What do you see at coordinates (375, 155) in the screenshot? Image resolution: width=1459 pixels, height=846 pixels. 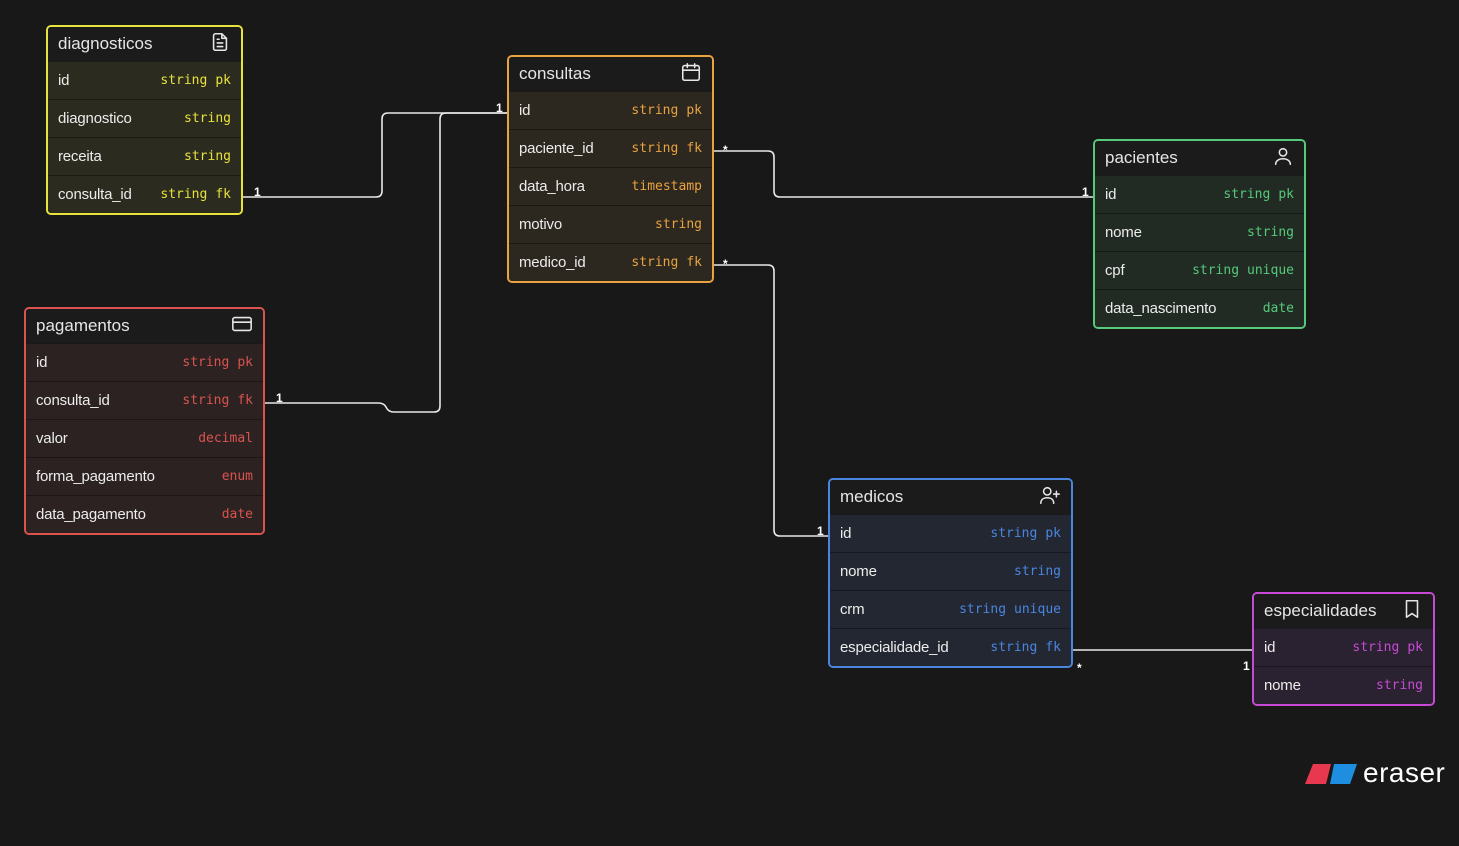 I see `relationship-line-diagnosticos-consultas` at bounding box center [375, 155].